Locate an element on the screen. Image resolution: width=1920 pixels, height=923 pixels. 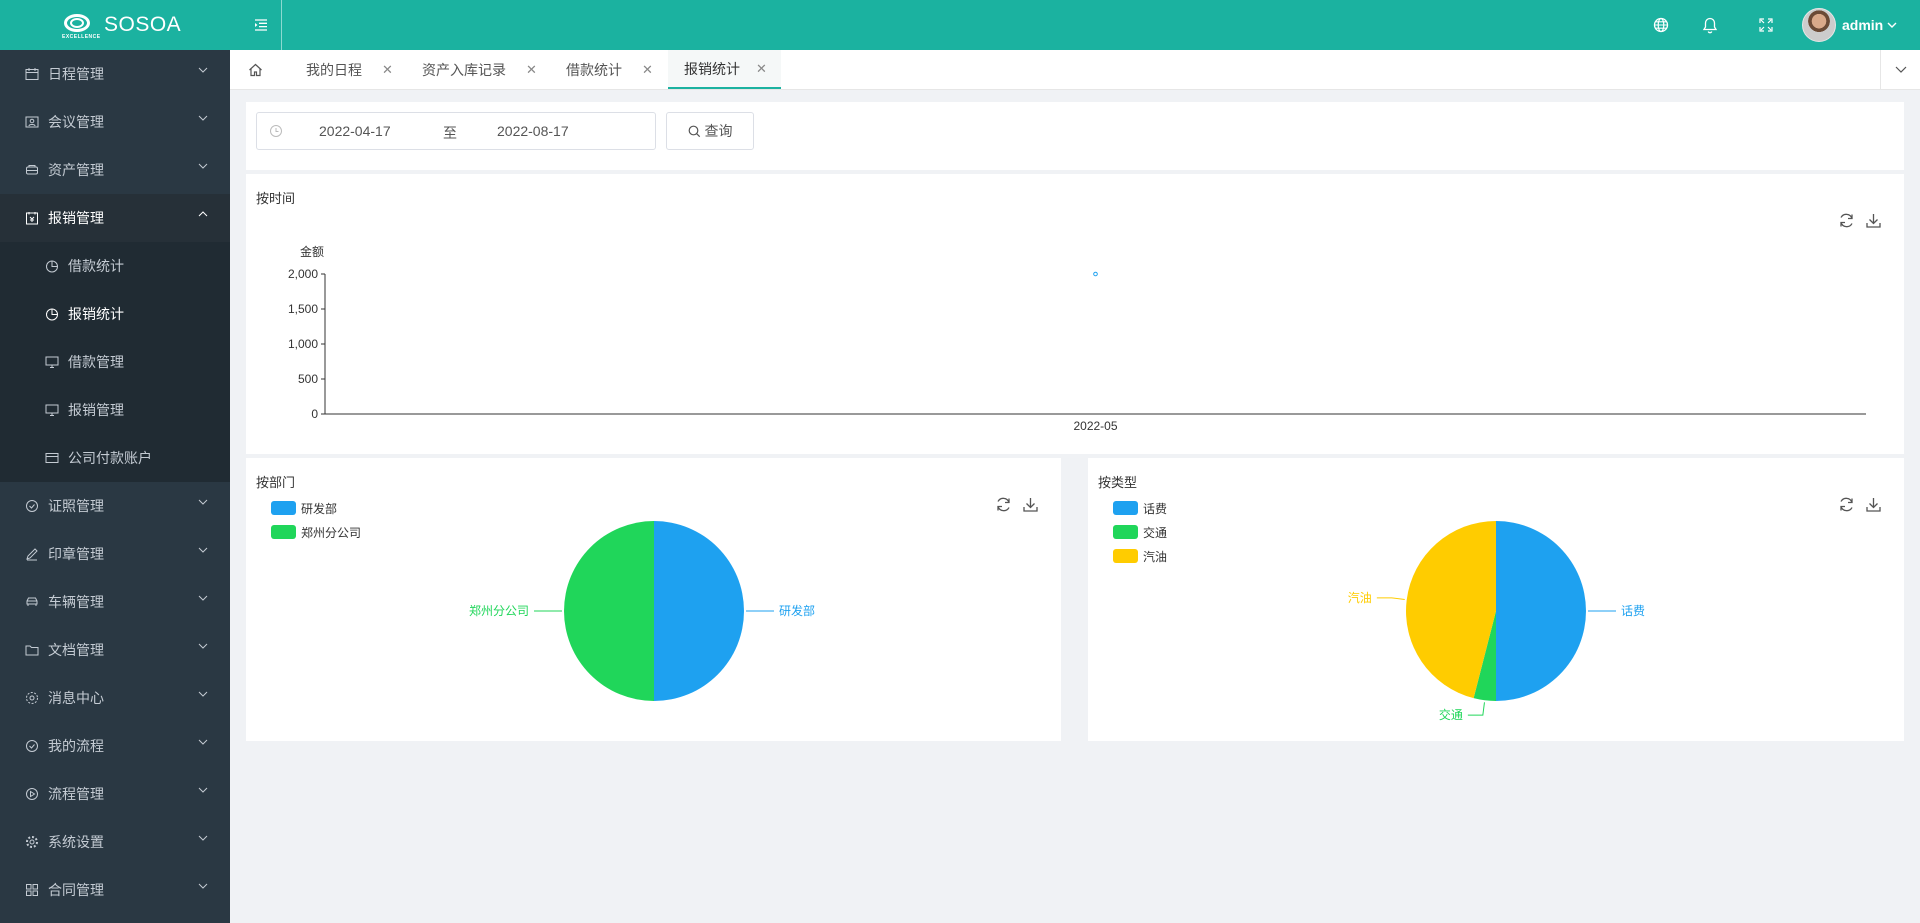
sidebar: 日程管理 会议管理 资产管理 报销管理 借款统计 报销统计 借款管理 报销管理 is located at coordinates (115, 486).